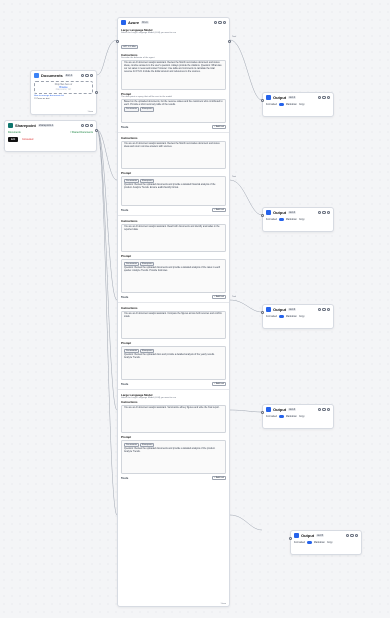 The image size is (390, 618). Describe the element at coordinates (325, 542) in the screenshot. I see `output-node-5: Output out-5 Formatted Markdown Copy` at that location.